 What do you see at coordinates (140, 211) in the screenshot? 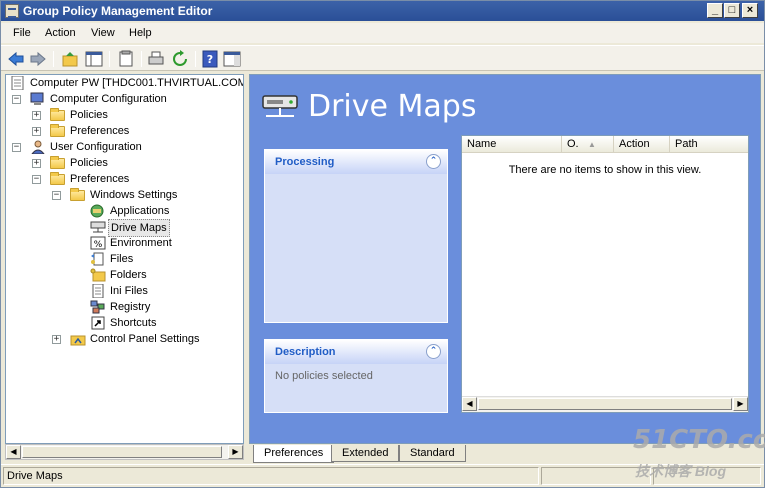
I see `tree-label-applications: Applications` at bounding box center [140, 211].